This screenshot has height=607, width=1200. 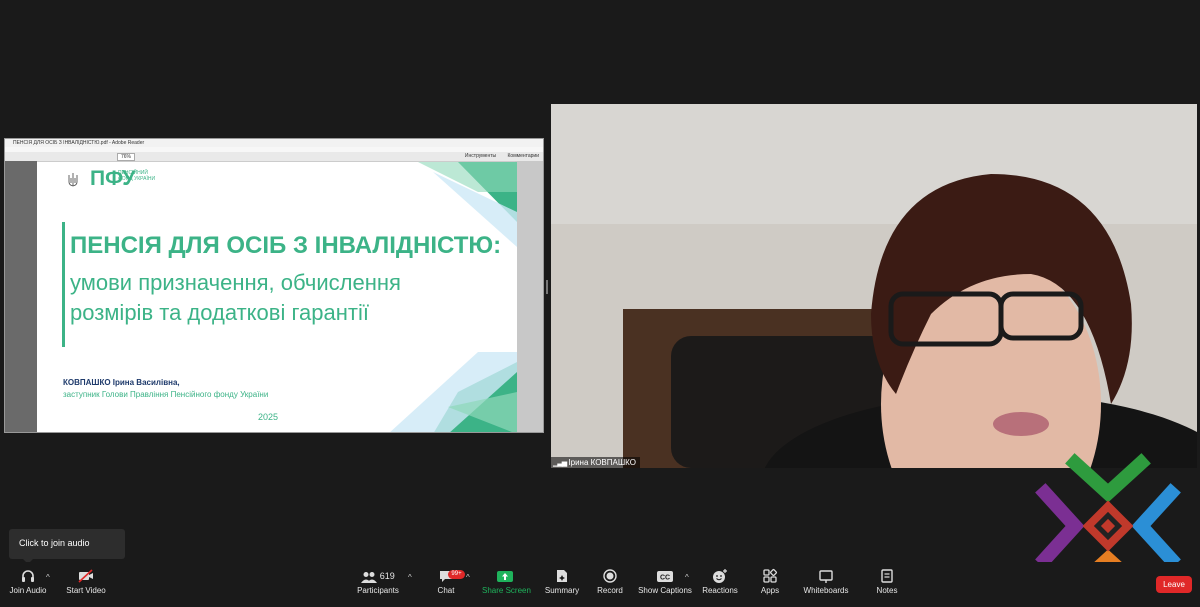 I want to click on author-name: КОВПАШКО Ірина Василівна,, so click(x=121, y=382).